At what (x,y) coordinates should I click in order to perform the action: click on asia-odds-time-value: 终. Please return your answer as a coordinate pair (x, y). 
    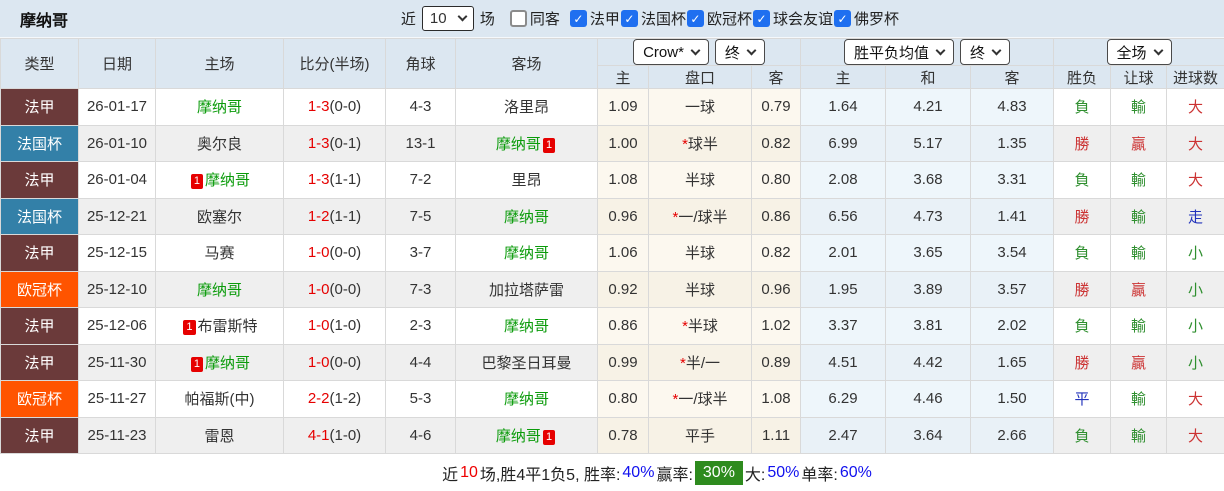
    Looking at the image, I should click on (732, 52).